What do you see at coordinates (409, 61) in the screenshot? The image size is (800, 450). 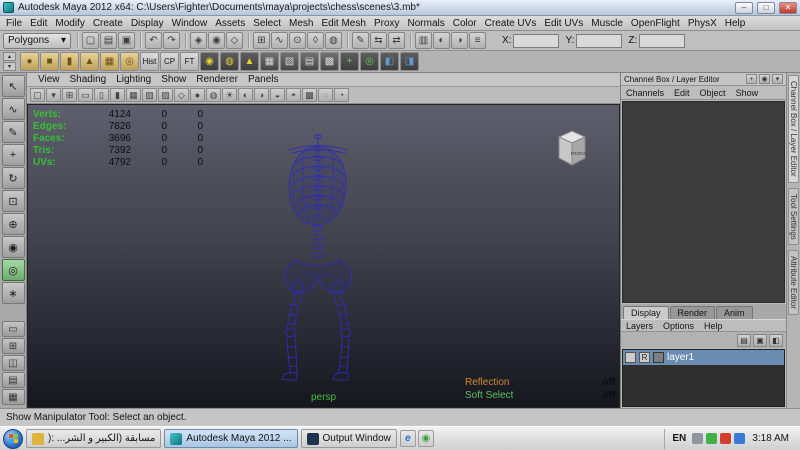 I see `boolean-icon: ◨` at bounding box center [409, 61].